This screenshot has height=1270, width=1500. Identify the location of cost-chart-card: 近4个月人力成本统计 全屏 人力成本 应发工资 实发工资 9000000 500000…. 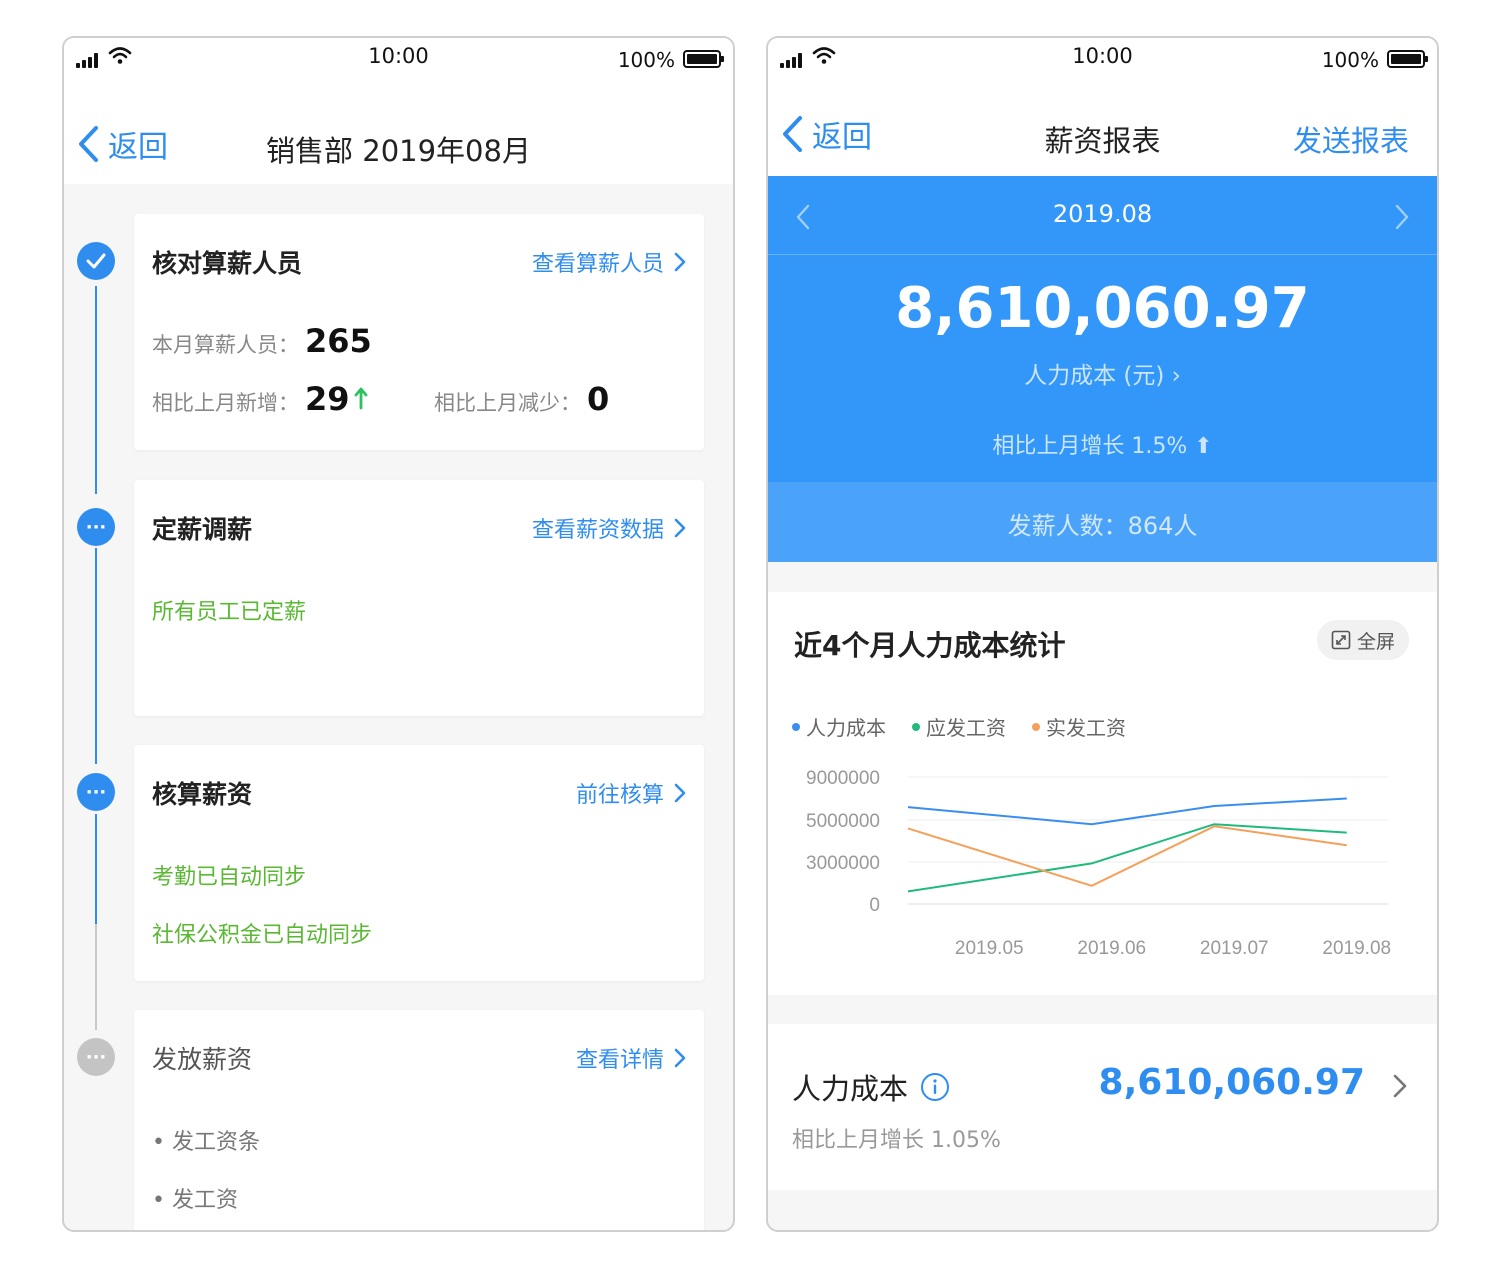
(1102, 793).